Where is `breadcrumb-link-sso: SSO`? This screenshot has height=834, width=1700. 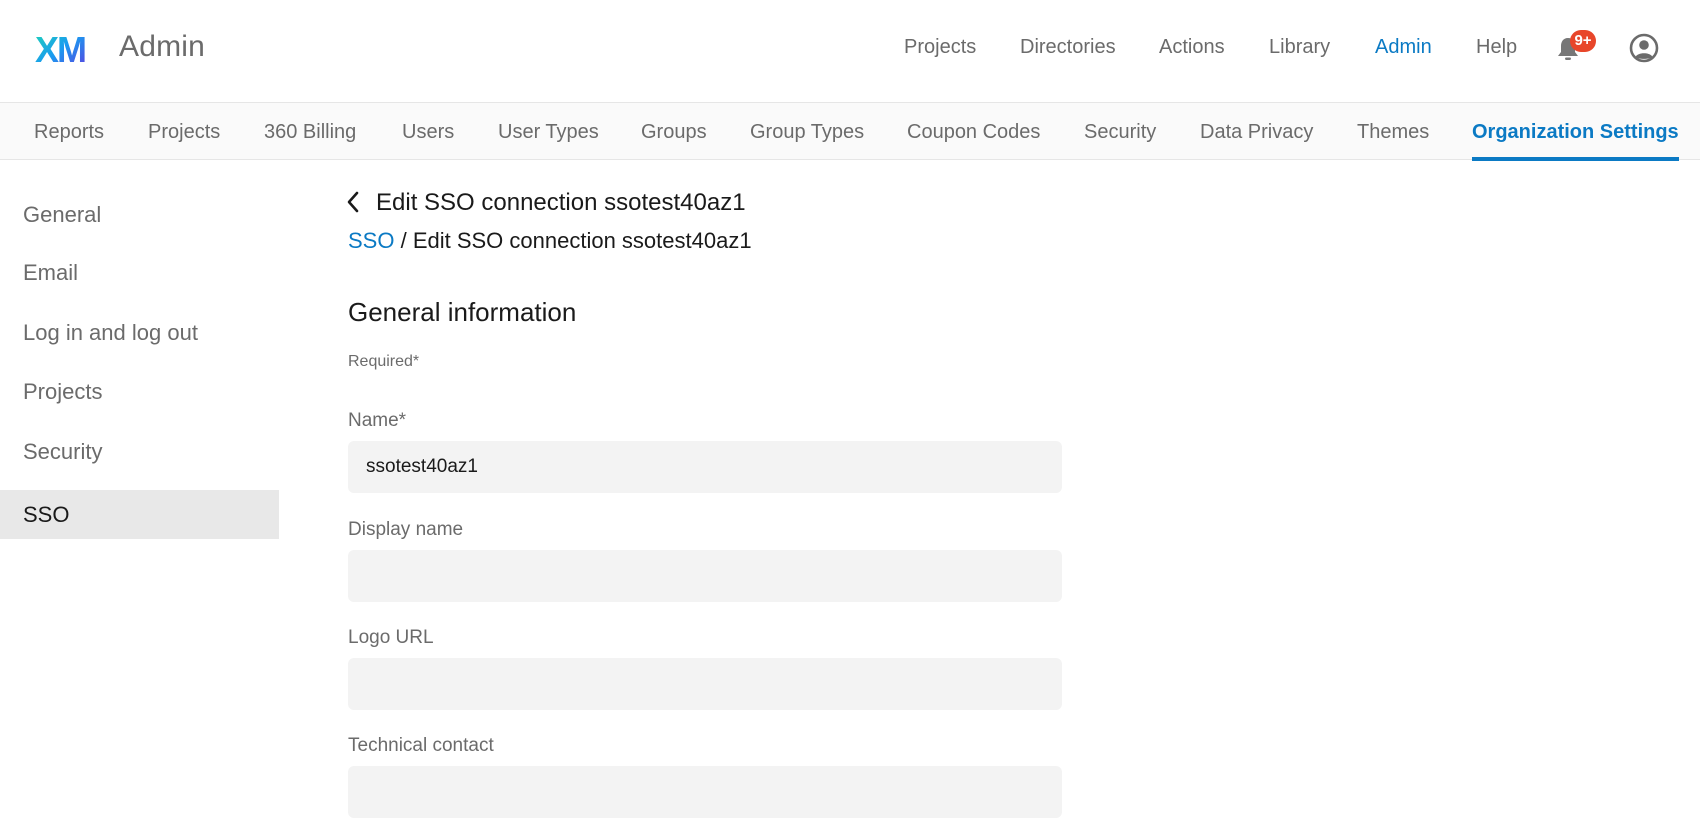 breadcrumb-link-sso: SSO is located at coordinates (371, 240).